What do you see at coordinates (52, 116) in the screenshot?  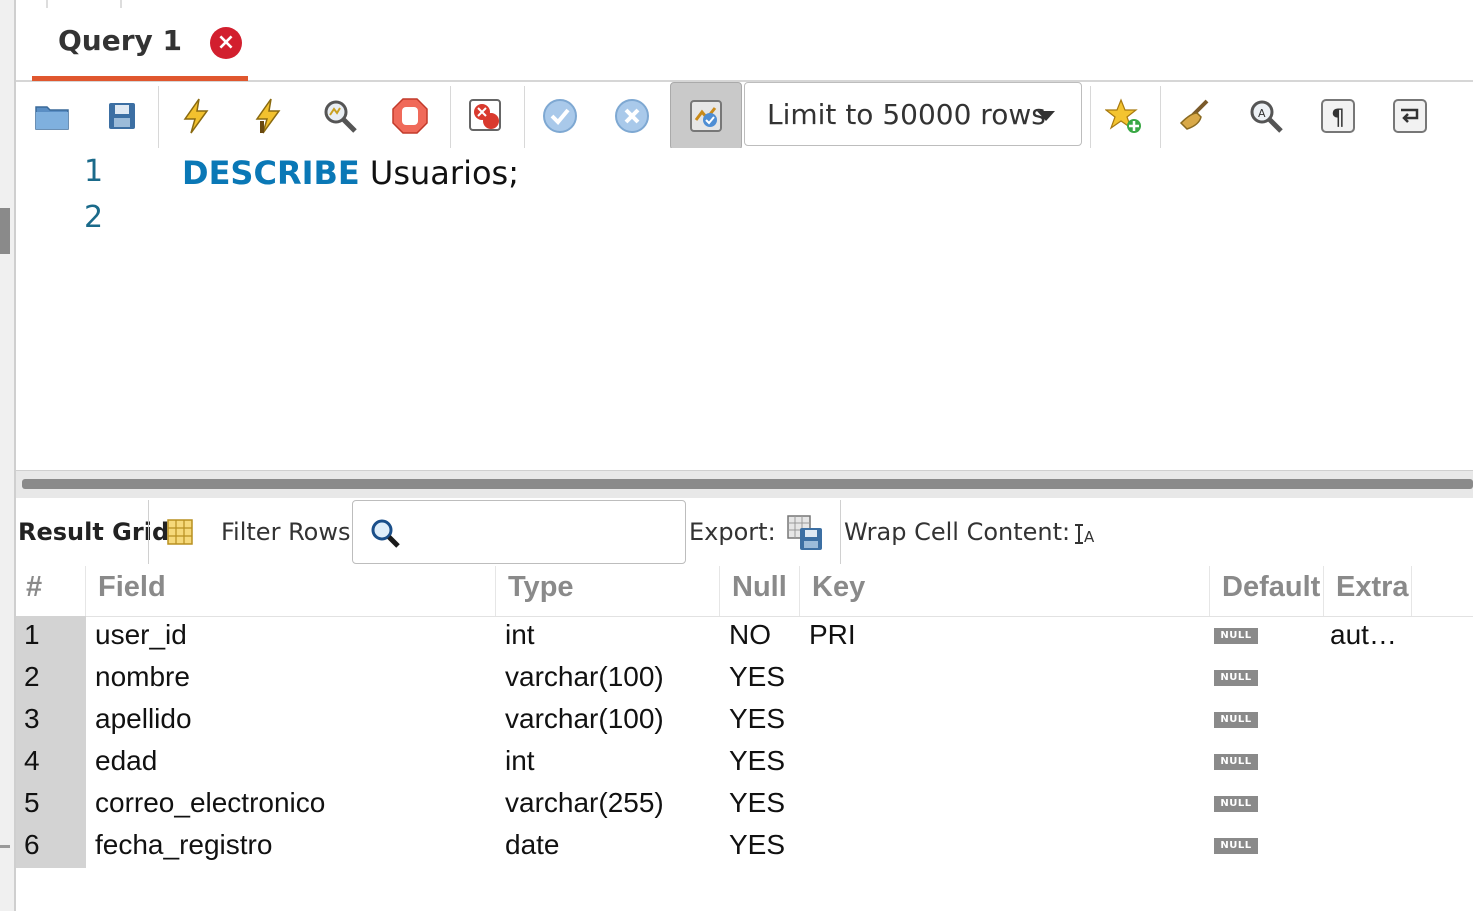 I see `open-folder-icon` at bounding box center [52, 116].